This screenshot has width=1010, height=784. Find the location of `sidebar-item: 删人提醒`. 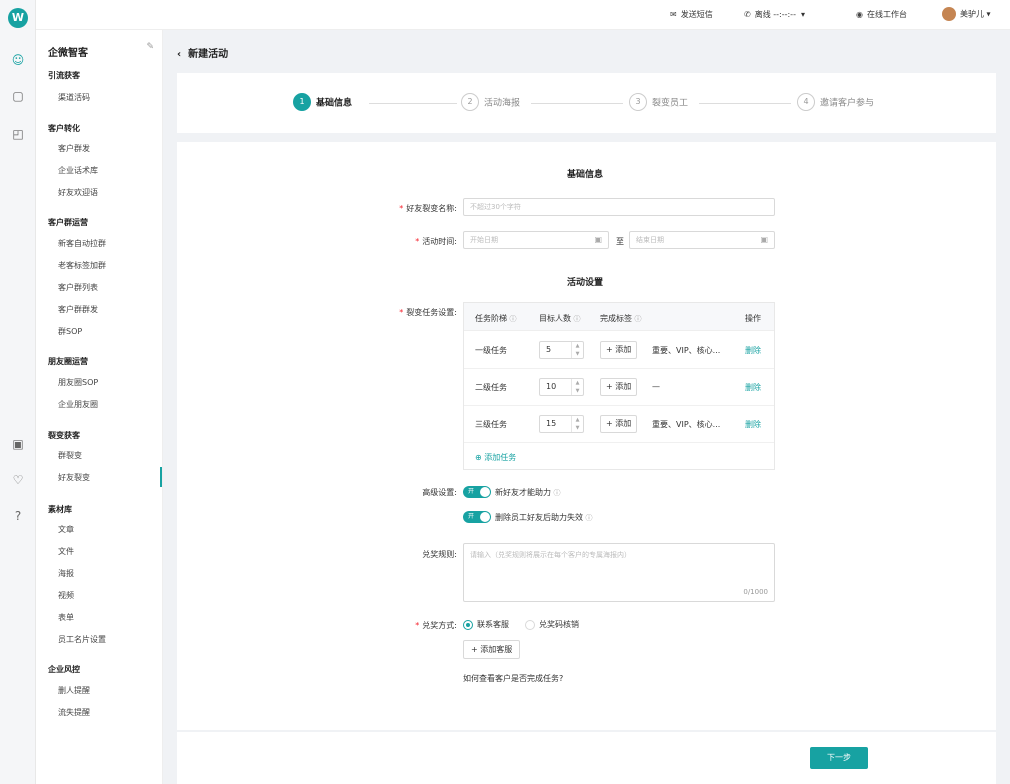

sidebar-item: 删人提醒 is located at coordinates (74, 690).